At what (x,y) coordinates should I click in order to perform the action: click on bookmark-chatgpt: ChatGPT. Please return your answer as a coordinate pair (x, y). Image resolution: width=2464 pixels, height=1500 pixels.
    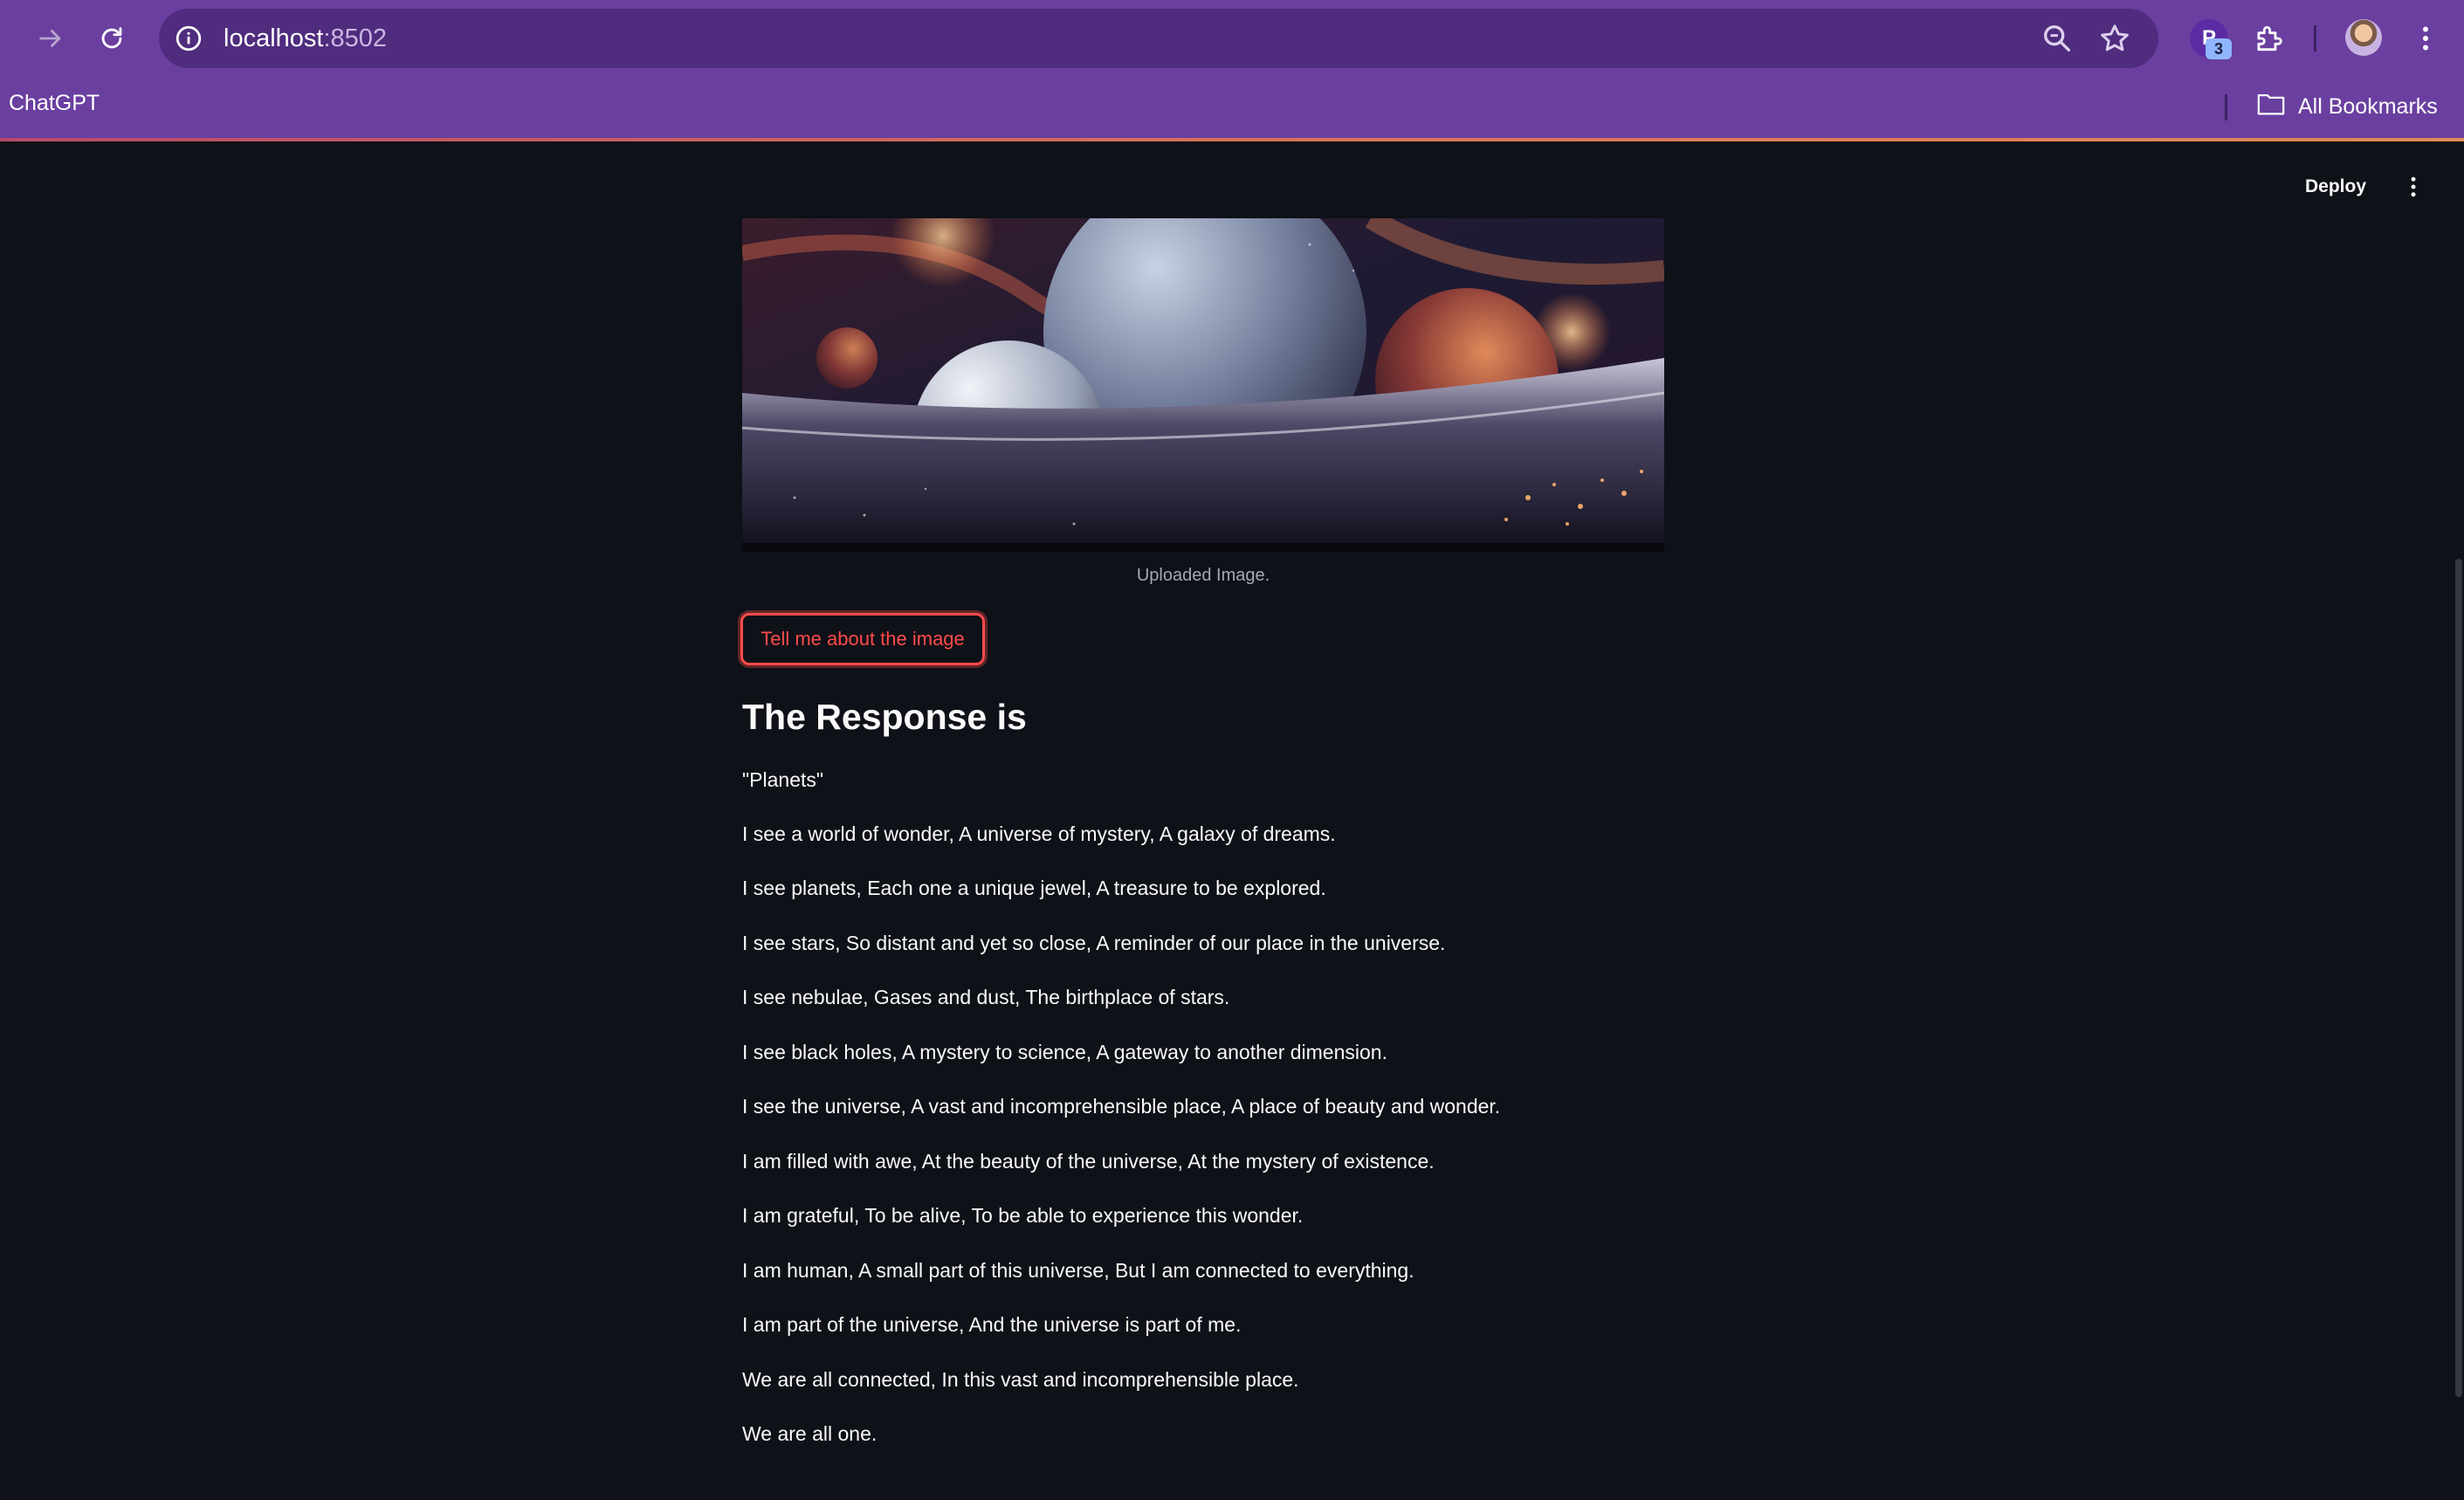
    Looking at the image, I should click on (54, 103).